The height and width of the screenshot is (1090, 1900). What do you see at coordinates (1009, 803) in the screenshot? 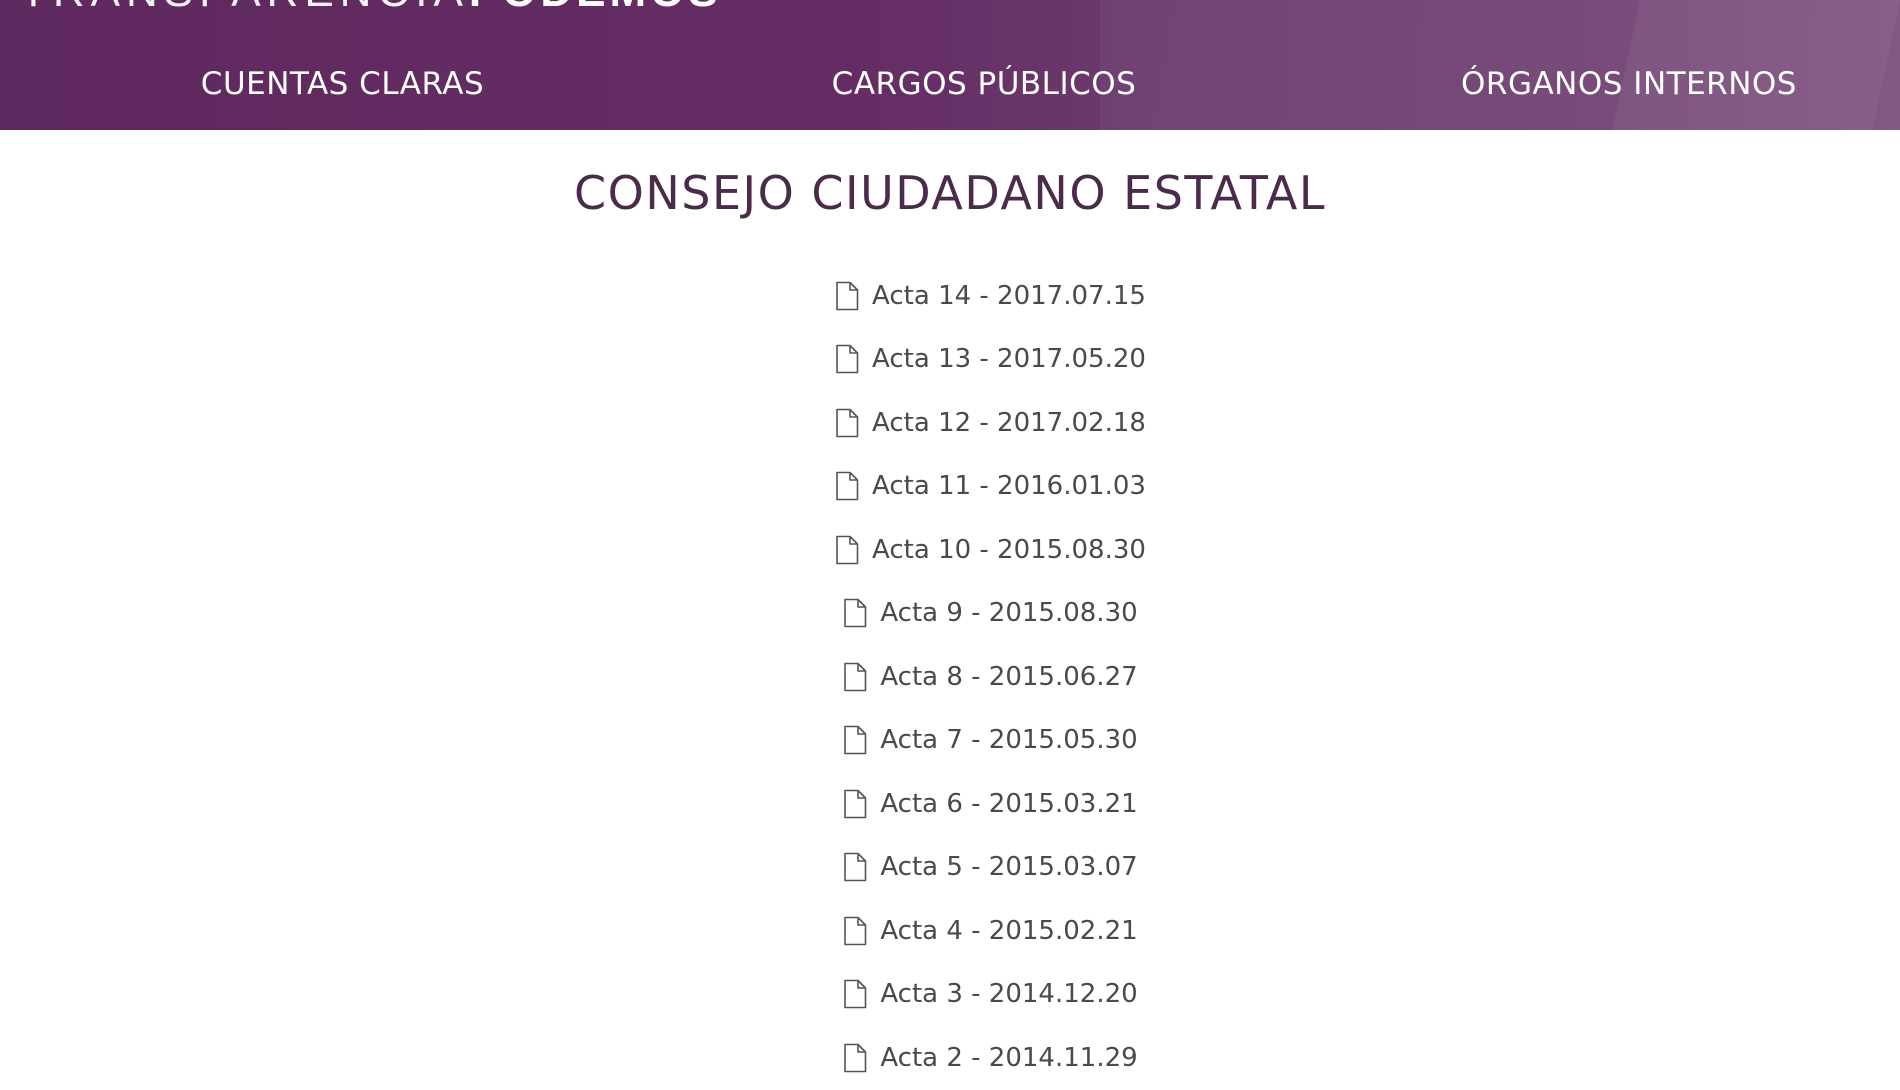
I see `document-label: Acta 6 - 2015.03.21` at bounding box center [1009, 803].